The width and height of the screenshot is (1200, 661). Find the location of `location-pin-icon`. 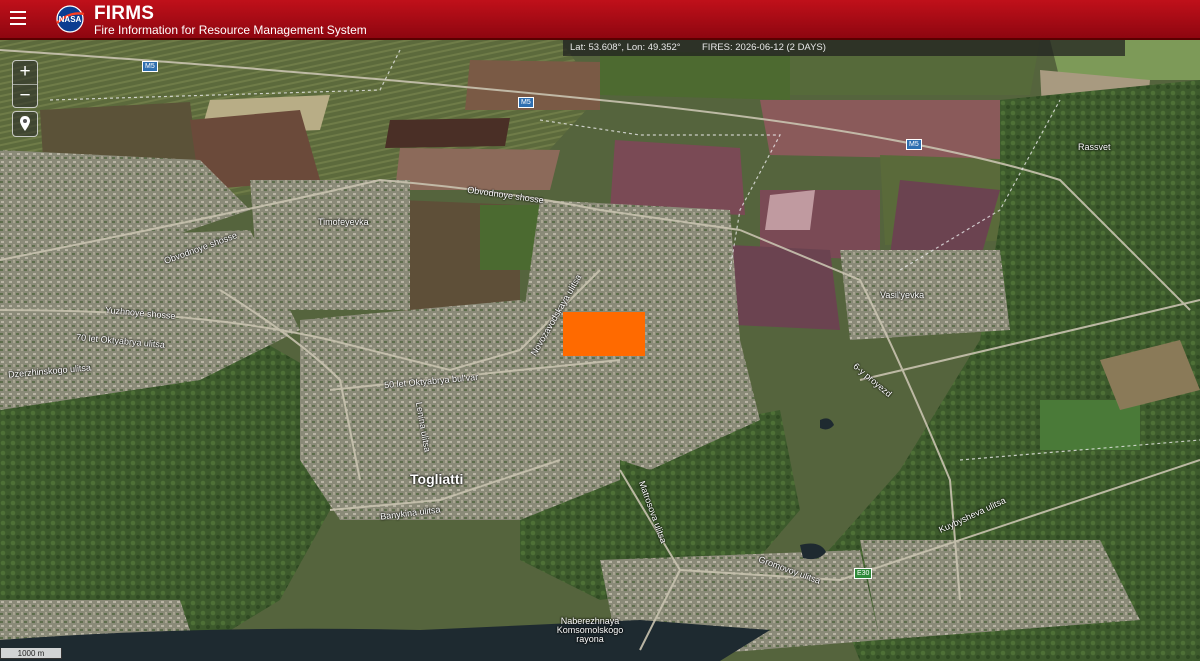

location-pin-icon is located at coordinates (25, 123).